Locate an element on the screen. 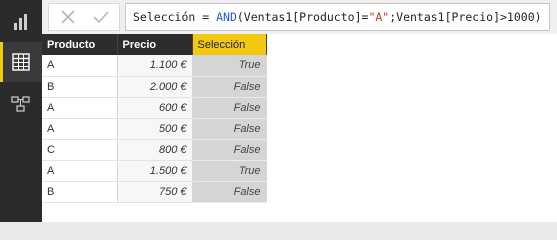 This screenshot has height=240, width=557. commit-button is located at coordinates (101, 17).